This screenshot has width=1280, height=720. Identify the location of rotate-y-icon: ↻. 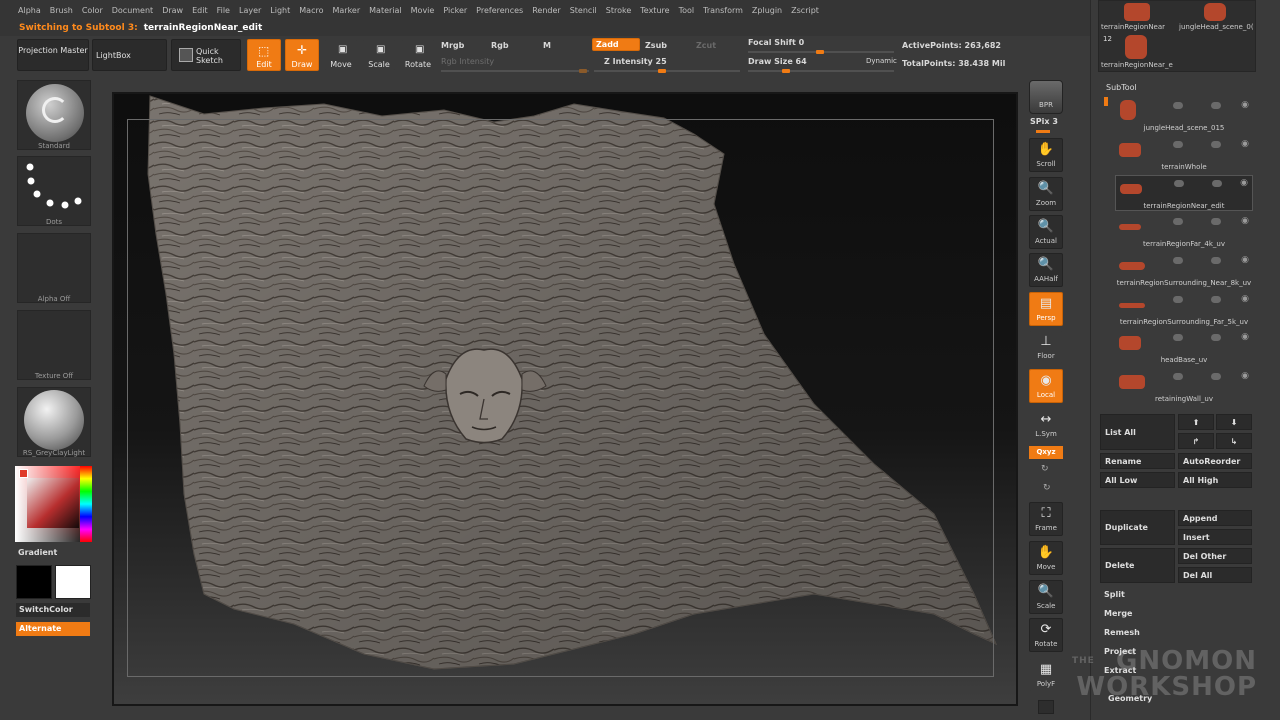
(1045, 469).